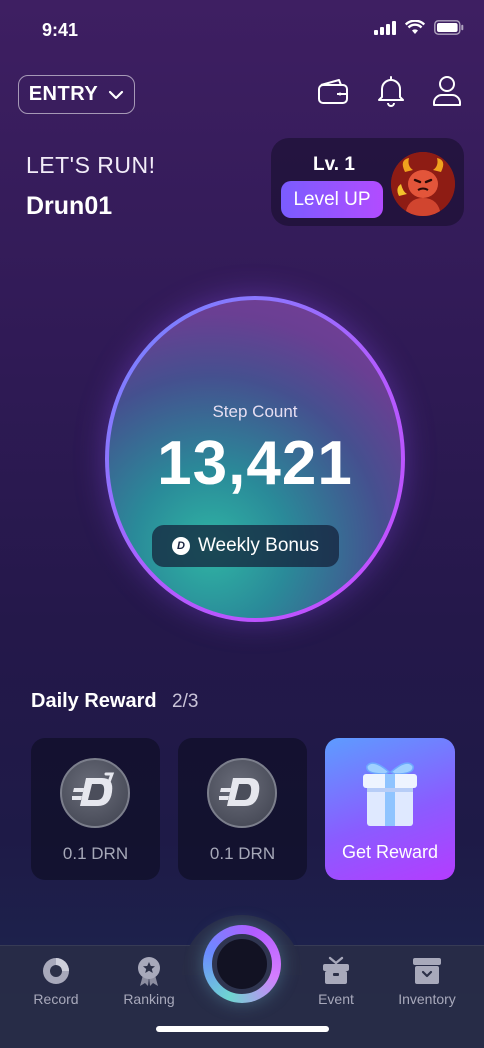 This screenshot has width=484, height=1048. Describe the element at coordinates (390, 794) in the screenshot. I see `gift-icon` at that location.